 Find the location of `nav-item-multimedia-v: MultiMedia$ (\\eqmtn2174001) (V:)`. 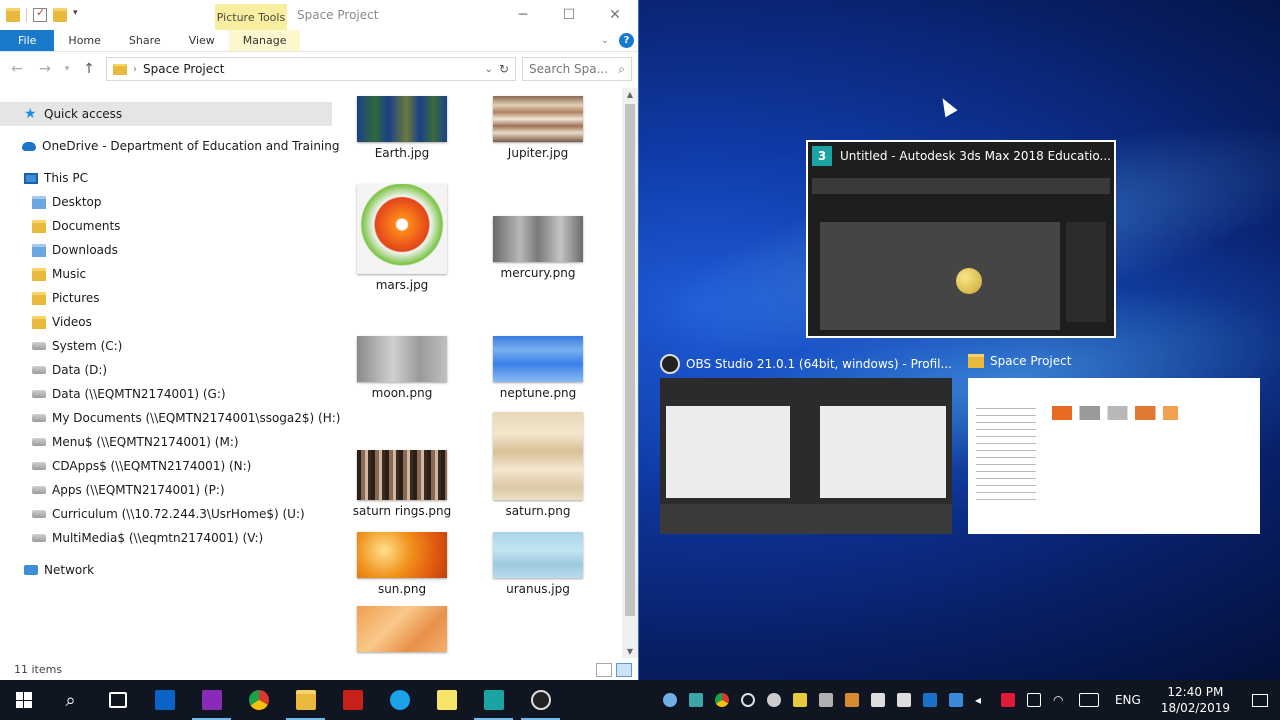

nav-item-multimedia-v: MultiMedia$ (\\eqmtn2174001) (V:) is located at coordinates (166, 538).